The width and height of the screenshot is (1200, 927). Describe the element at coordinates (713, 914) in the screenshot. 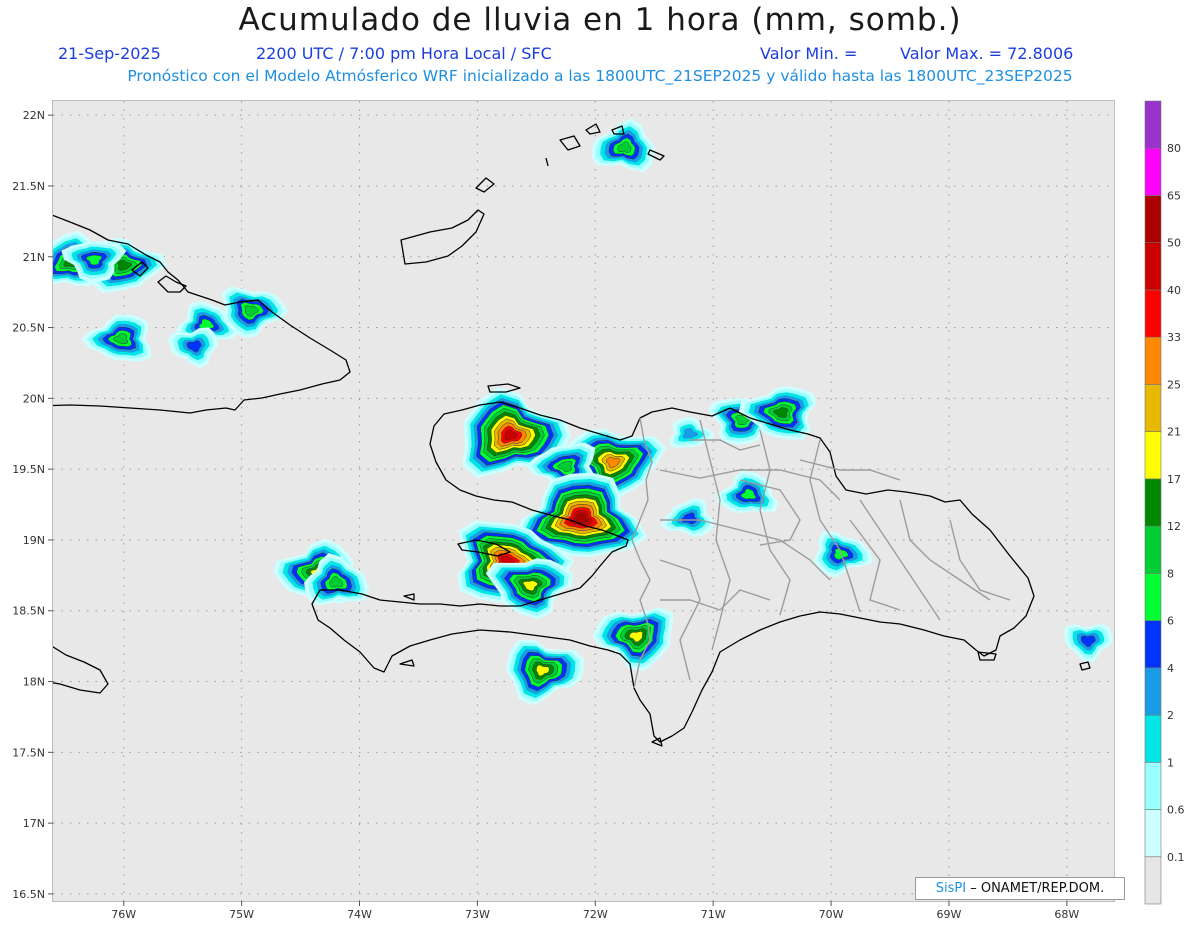

I see `lon-label: 71W` at that location.